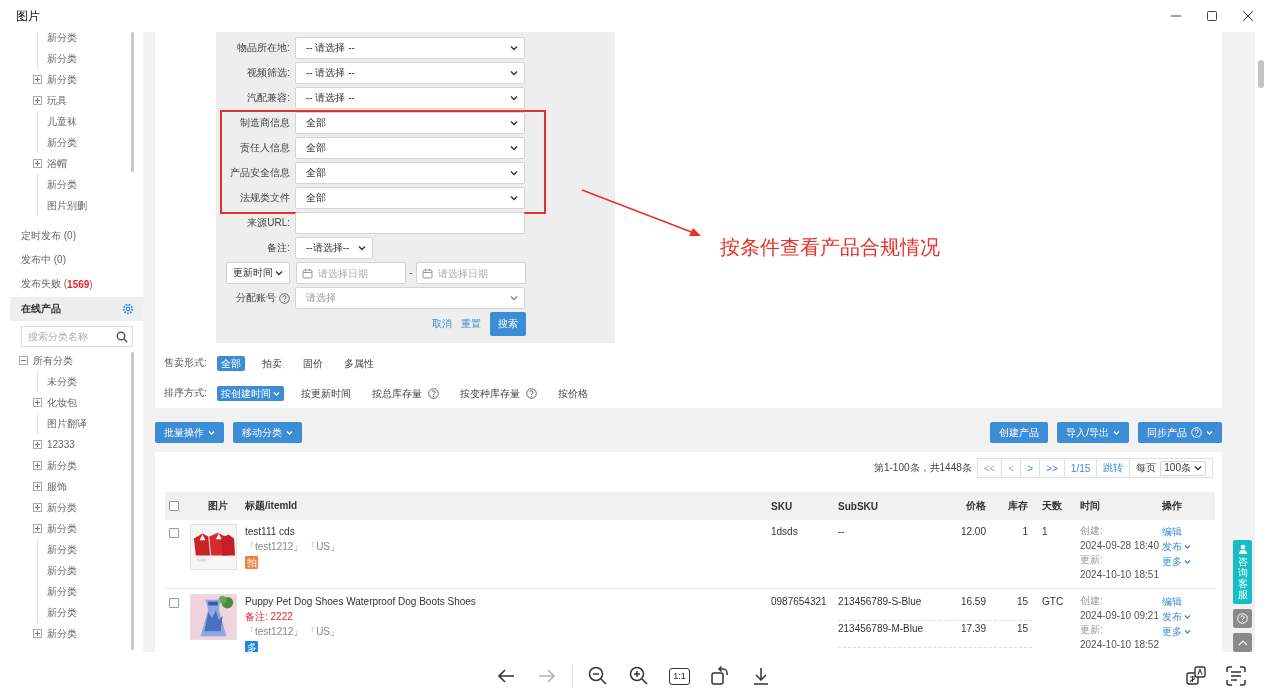  I want to click on filter-option: 拍卖, so click(272, 363).